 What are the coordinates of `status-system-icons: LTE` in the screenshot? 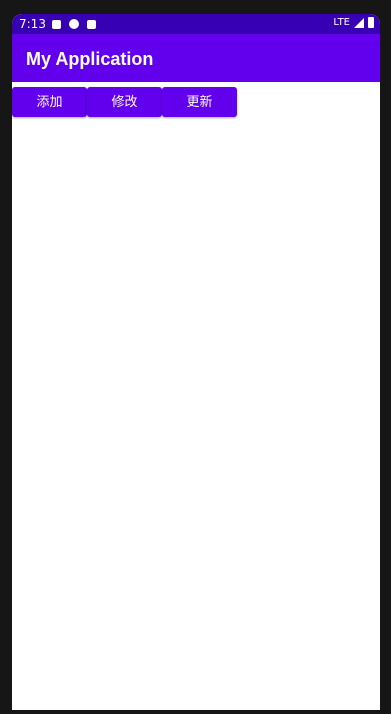 It's located at (353, 22).